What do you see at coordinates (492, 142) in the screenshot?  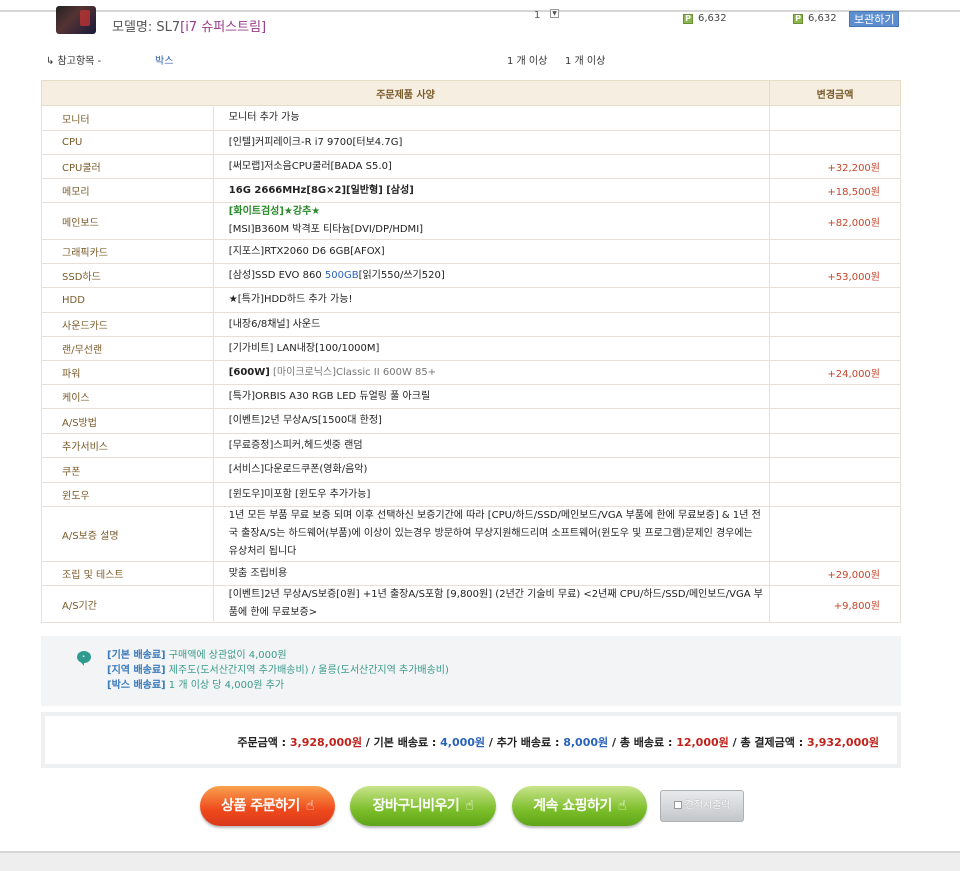 I see `spec-value: [인텔]커피레이크-R i7 9700[터보4.7G]` at bounding box center [492, 142].